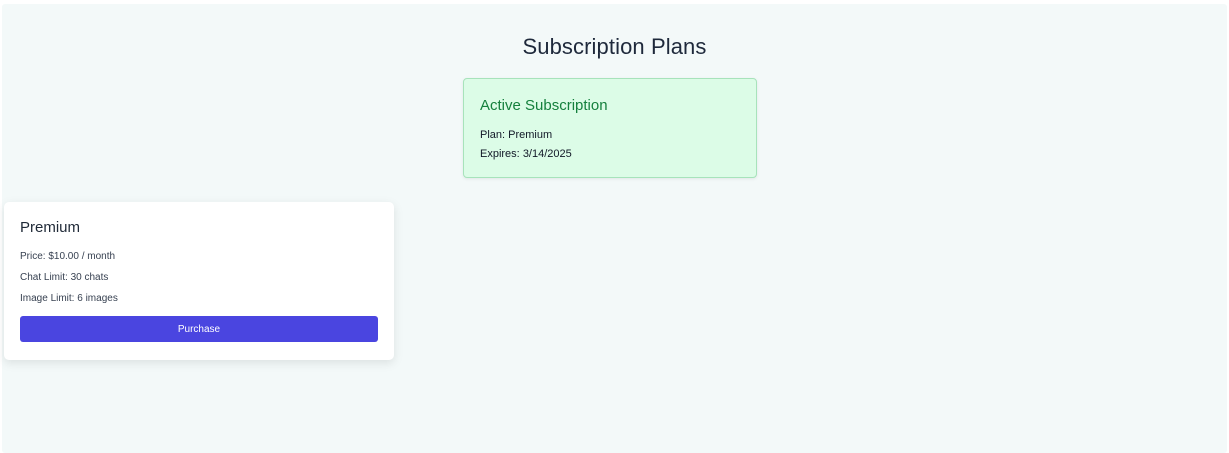 Image resolution: width=1229 pixels, height=453 pixels. Describe the element at coordinates (68, 256) in the screenshot. I see `plan-price: Price: $10.00 / month` at that location.